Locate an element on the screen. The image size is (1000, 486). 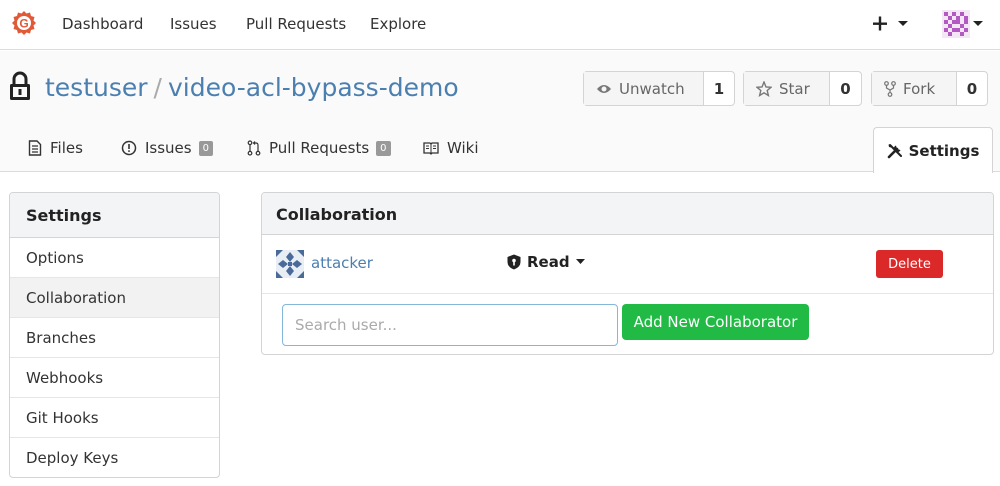
forks-count: 0 is located at coordinates (972, 88).